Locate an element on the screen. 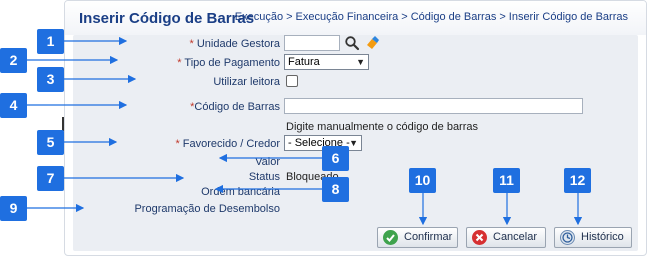 Image resolution: width=650 pixels, height=263 pixels. annotation-badge-5: 5 is located at coordinates (50, 142).